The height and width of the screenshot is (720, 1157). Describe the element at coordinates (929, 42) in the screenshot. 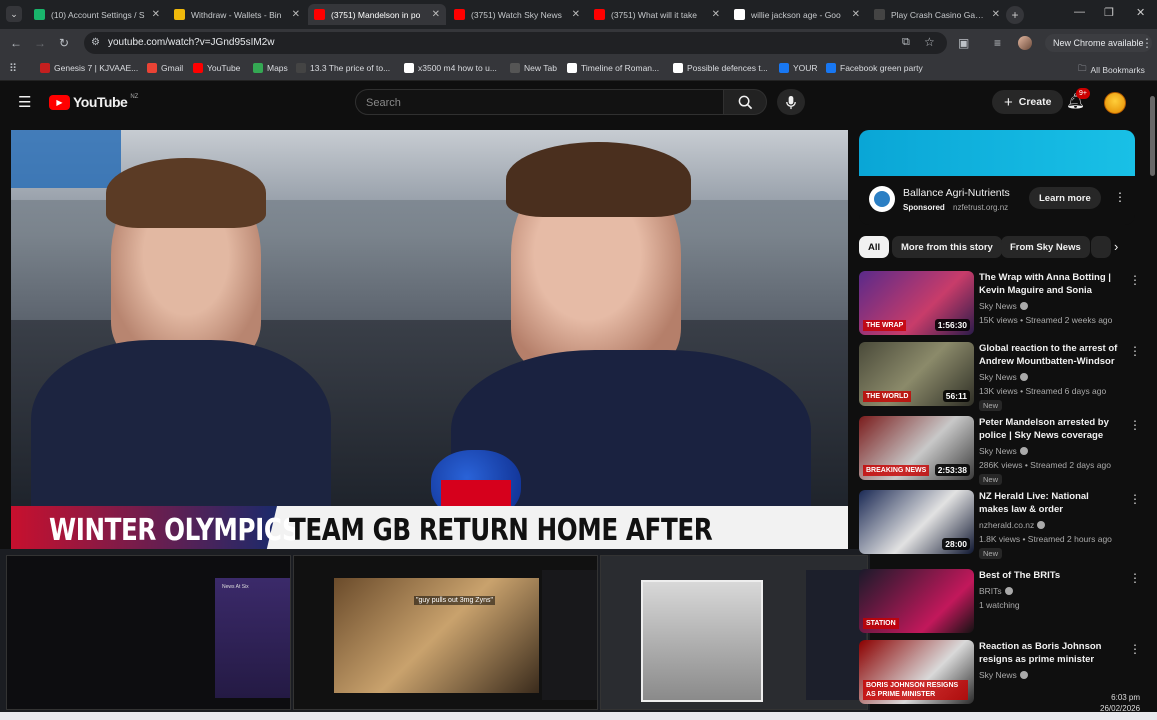

I see `bookmark-star-icon: ☆` at that location.